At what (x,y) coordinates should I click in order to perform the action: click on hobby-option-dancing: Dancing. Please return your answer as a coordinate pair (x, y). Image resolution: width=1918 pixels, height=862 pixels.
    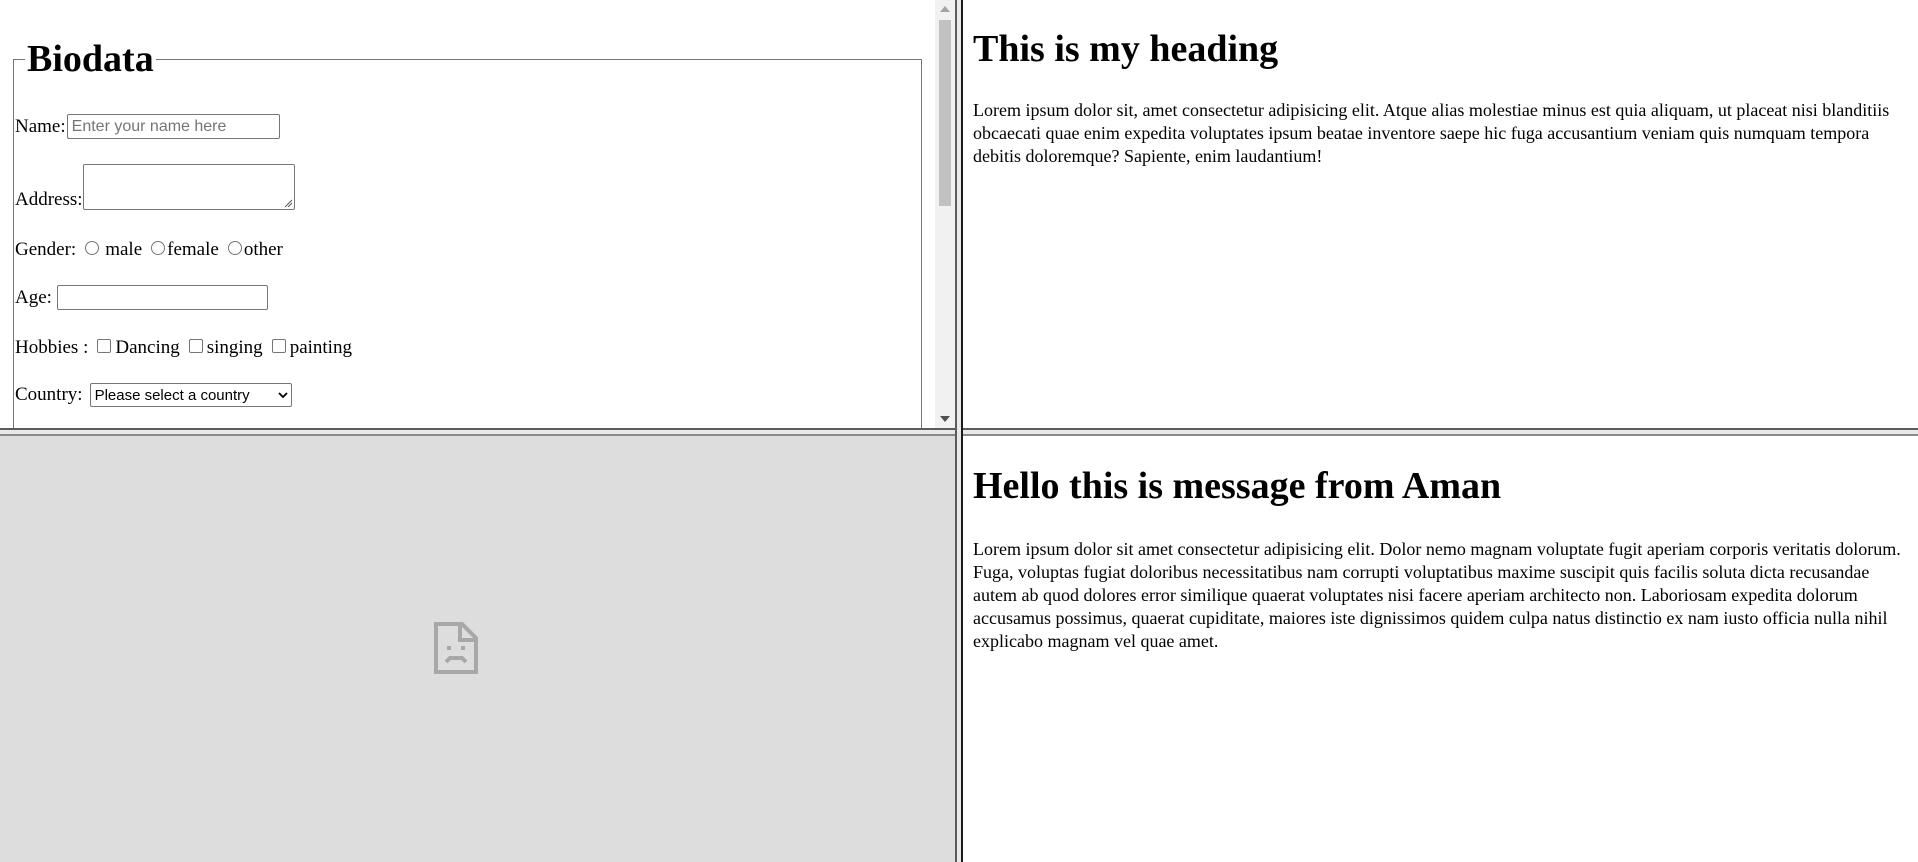
    Looking at the image, I should click on (147, 347).